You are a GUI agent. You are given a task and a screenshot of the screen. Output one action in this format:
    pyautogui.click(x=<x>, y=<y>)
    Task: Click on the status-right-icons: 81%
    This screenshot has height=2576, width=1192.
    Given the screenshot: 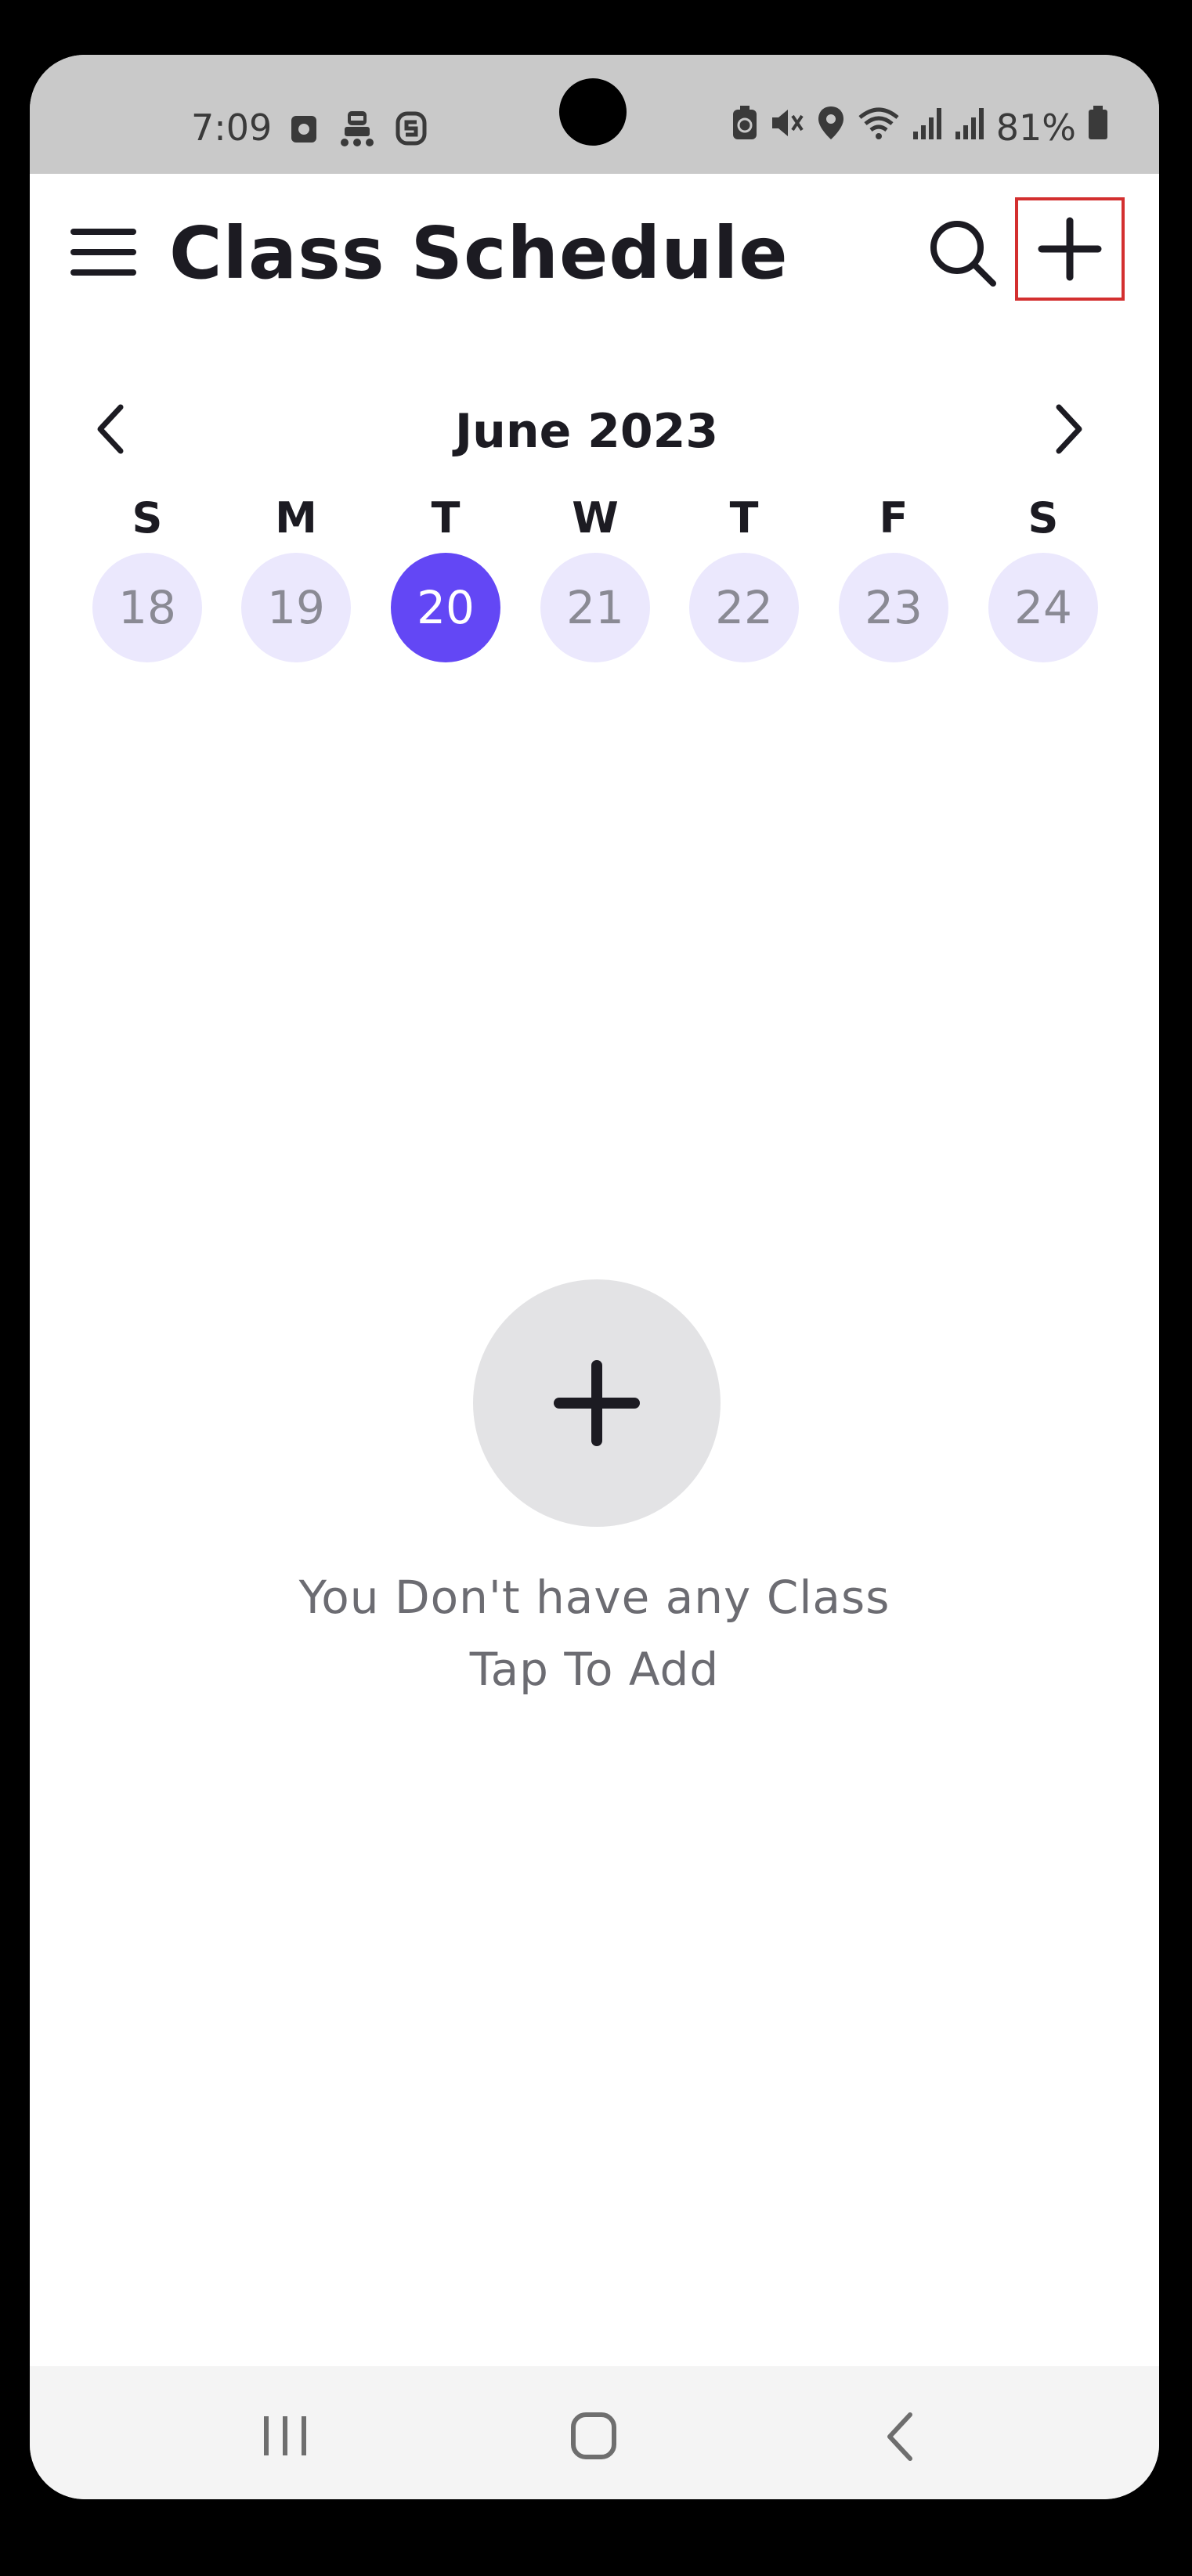 What is the action you would take?
    pyautogui.click(x=920, y=127)
    